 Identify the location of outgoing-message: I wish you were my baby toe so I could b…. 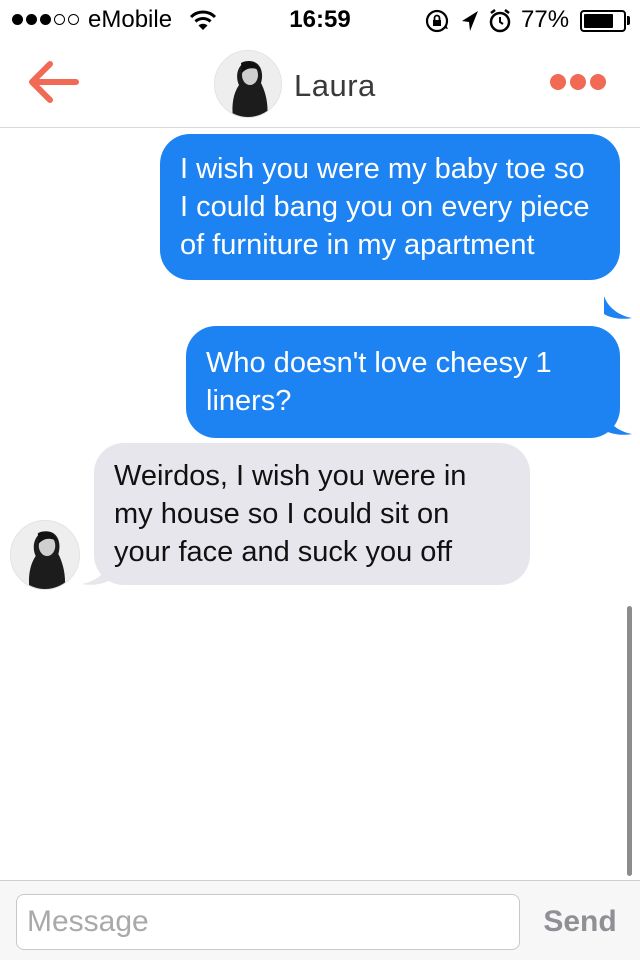
(390, 207).